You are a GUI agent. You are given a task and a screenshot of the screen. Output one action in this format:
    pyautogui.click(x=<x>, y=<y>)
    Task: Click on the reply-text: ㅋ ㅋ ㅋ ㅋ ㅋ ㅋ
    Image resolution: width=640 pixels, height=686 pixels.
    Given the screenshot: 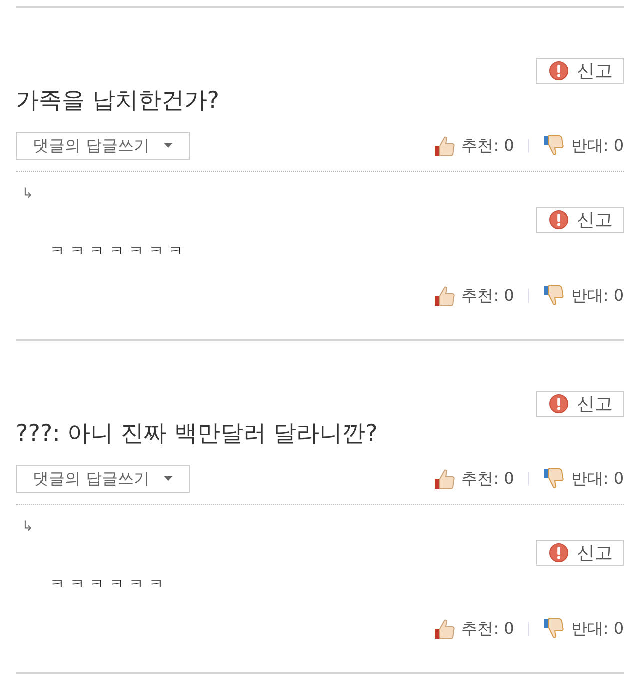 What is the action you would take?
    pyautogui.click(x=107, y=584)
    